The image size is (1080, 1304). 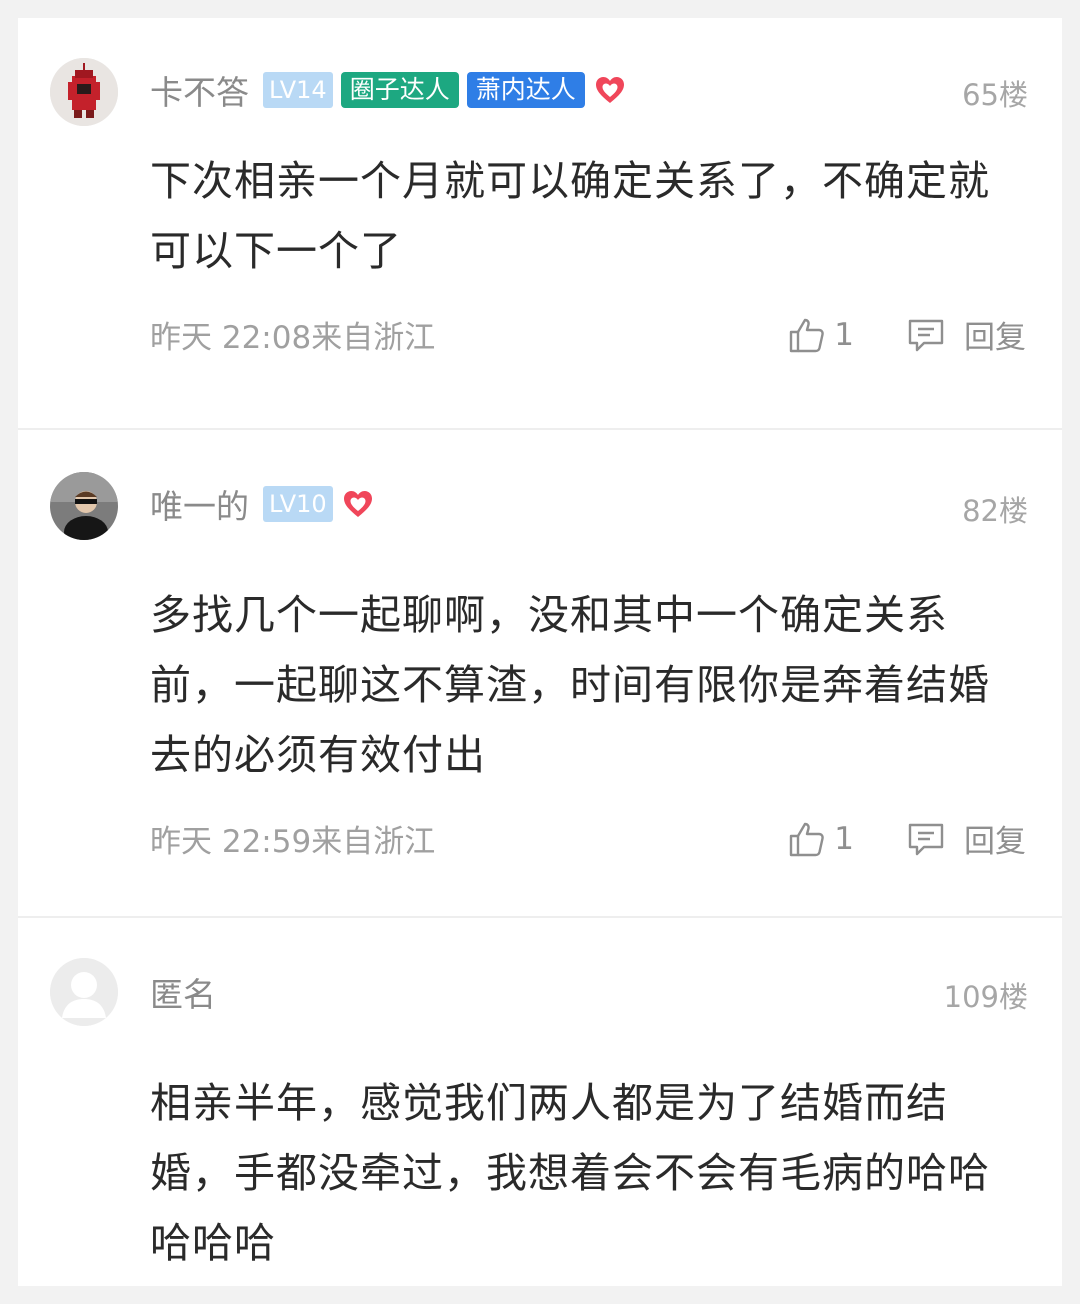 What do you see at coordinates (985, 997) in the screenshot?
I see `floor-number: 109楼` at bounding box center [985, 997].